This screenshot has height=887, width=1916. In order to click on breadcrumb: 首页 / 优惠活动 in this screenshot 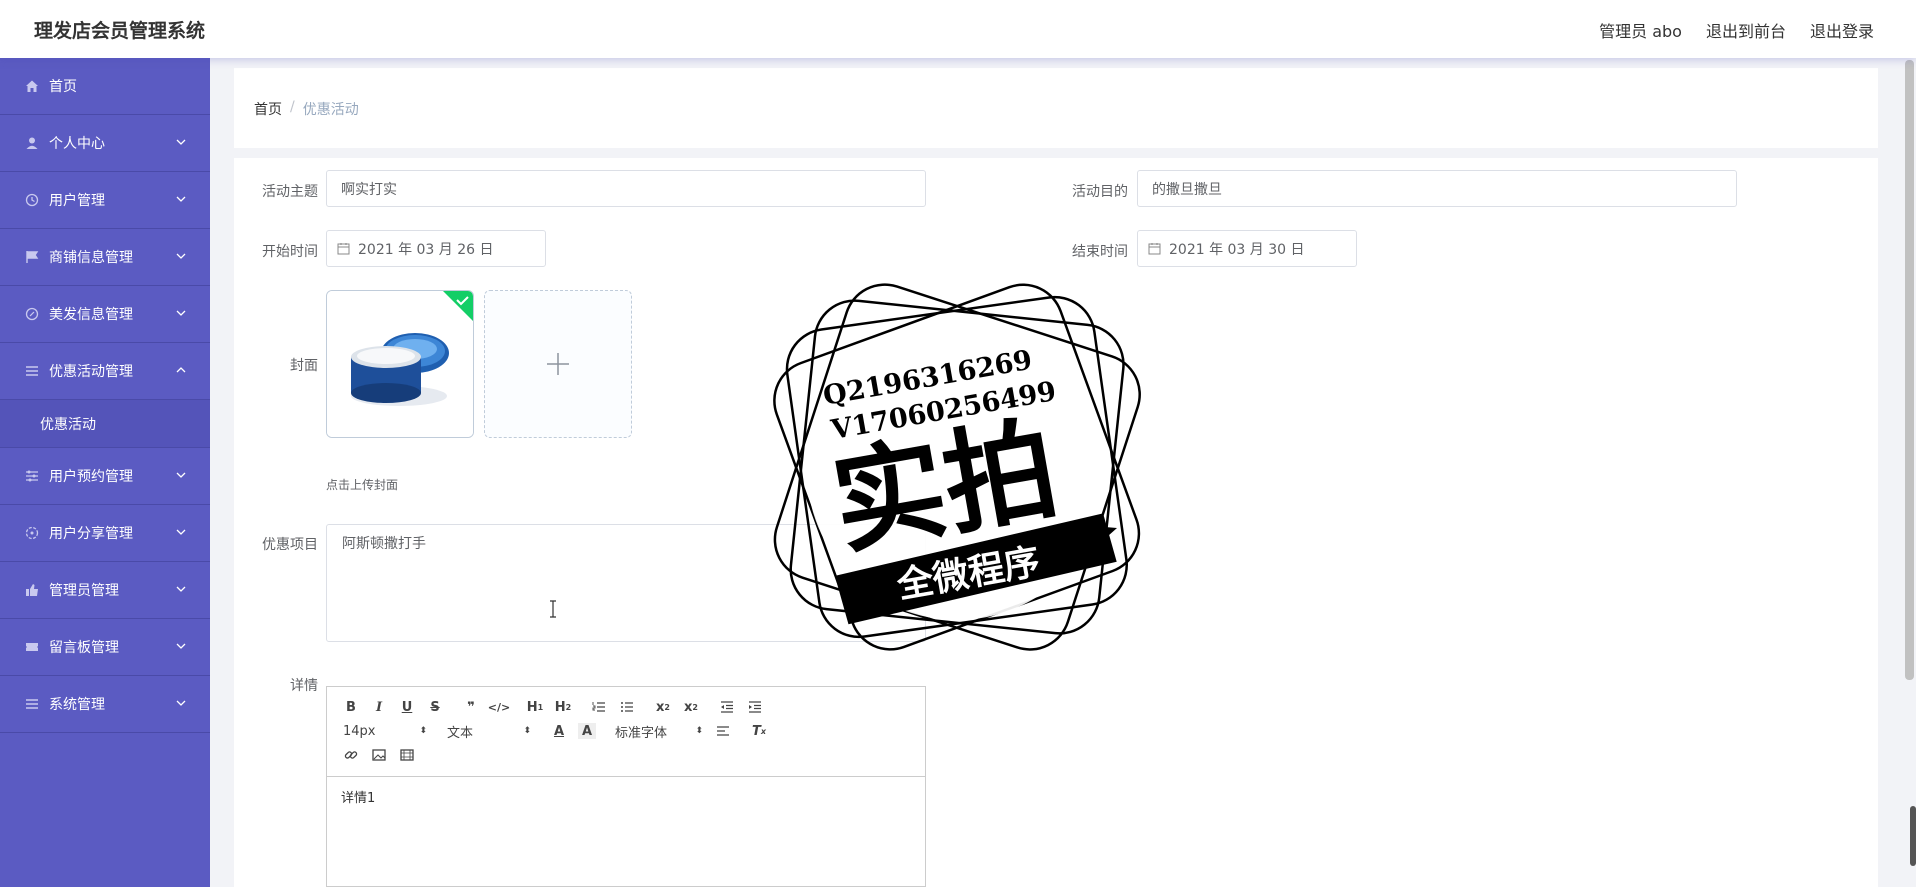, I will do `click(306, 109)`.